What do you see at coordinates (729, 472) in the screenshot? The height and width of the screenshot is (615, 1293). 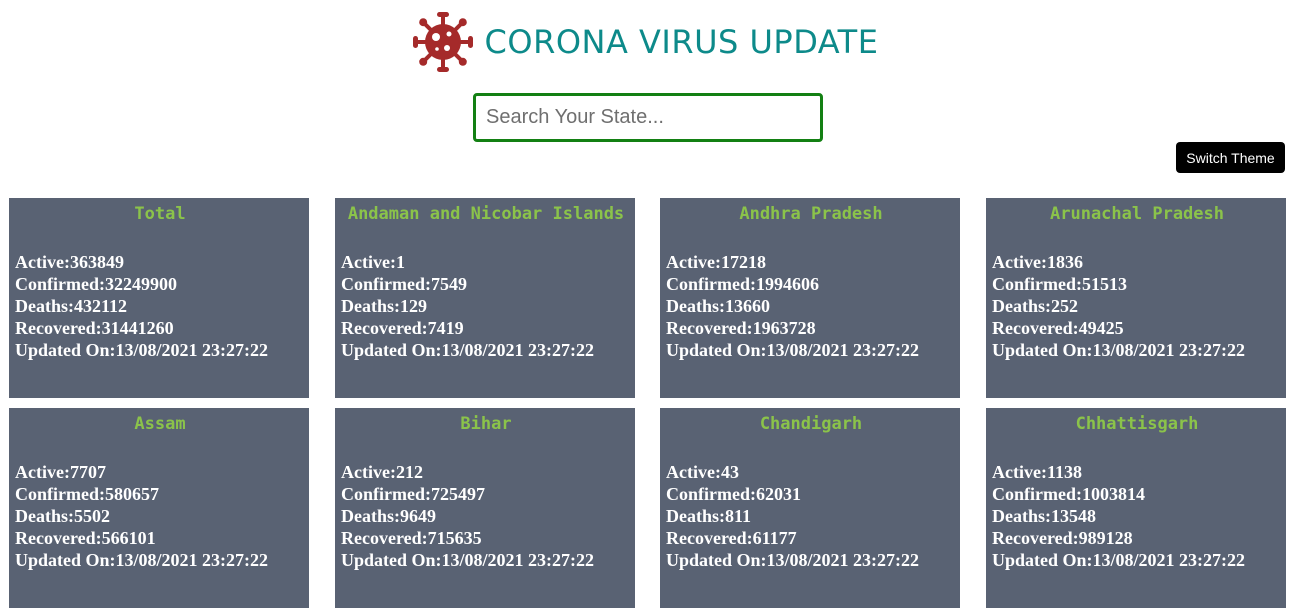 I see `active-count-value: 43` at bounding box center [729, 472].